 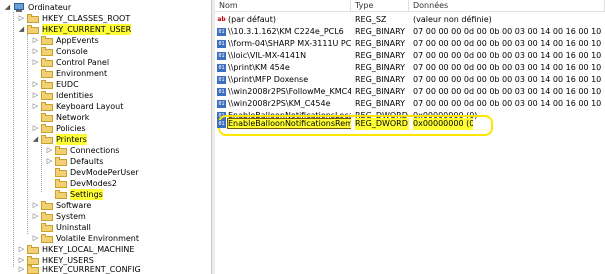 What do you see at coordinates (86, 18) in the screenshot?
I see `tree-label: HKEY_CLASSES_ROOT` at bounding box center [86, 18].